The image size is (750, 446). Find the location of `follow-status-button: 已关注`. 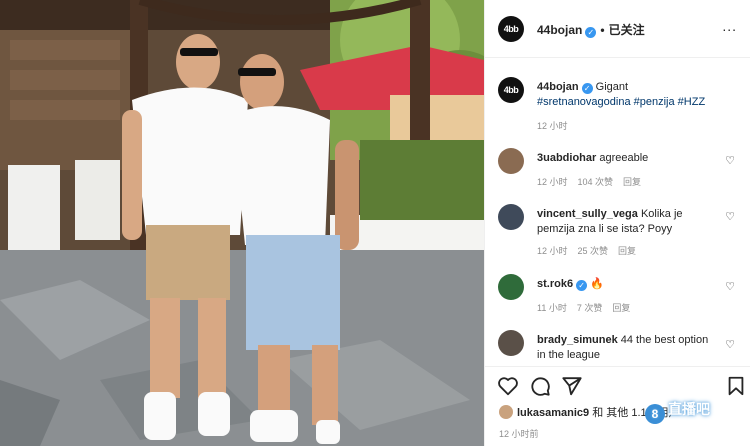

follow-status-button: 已关注 is located at coordinates (627, 30).